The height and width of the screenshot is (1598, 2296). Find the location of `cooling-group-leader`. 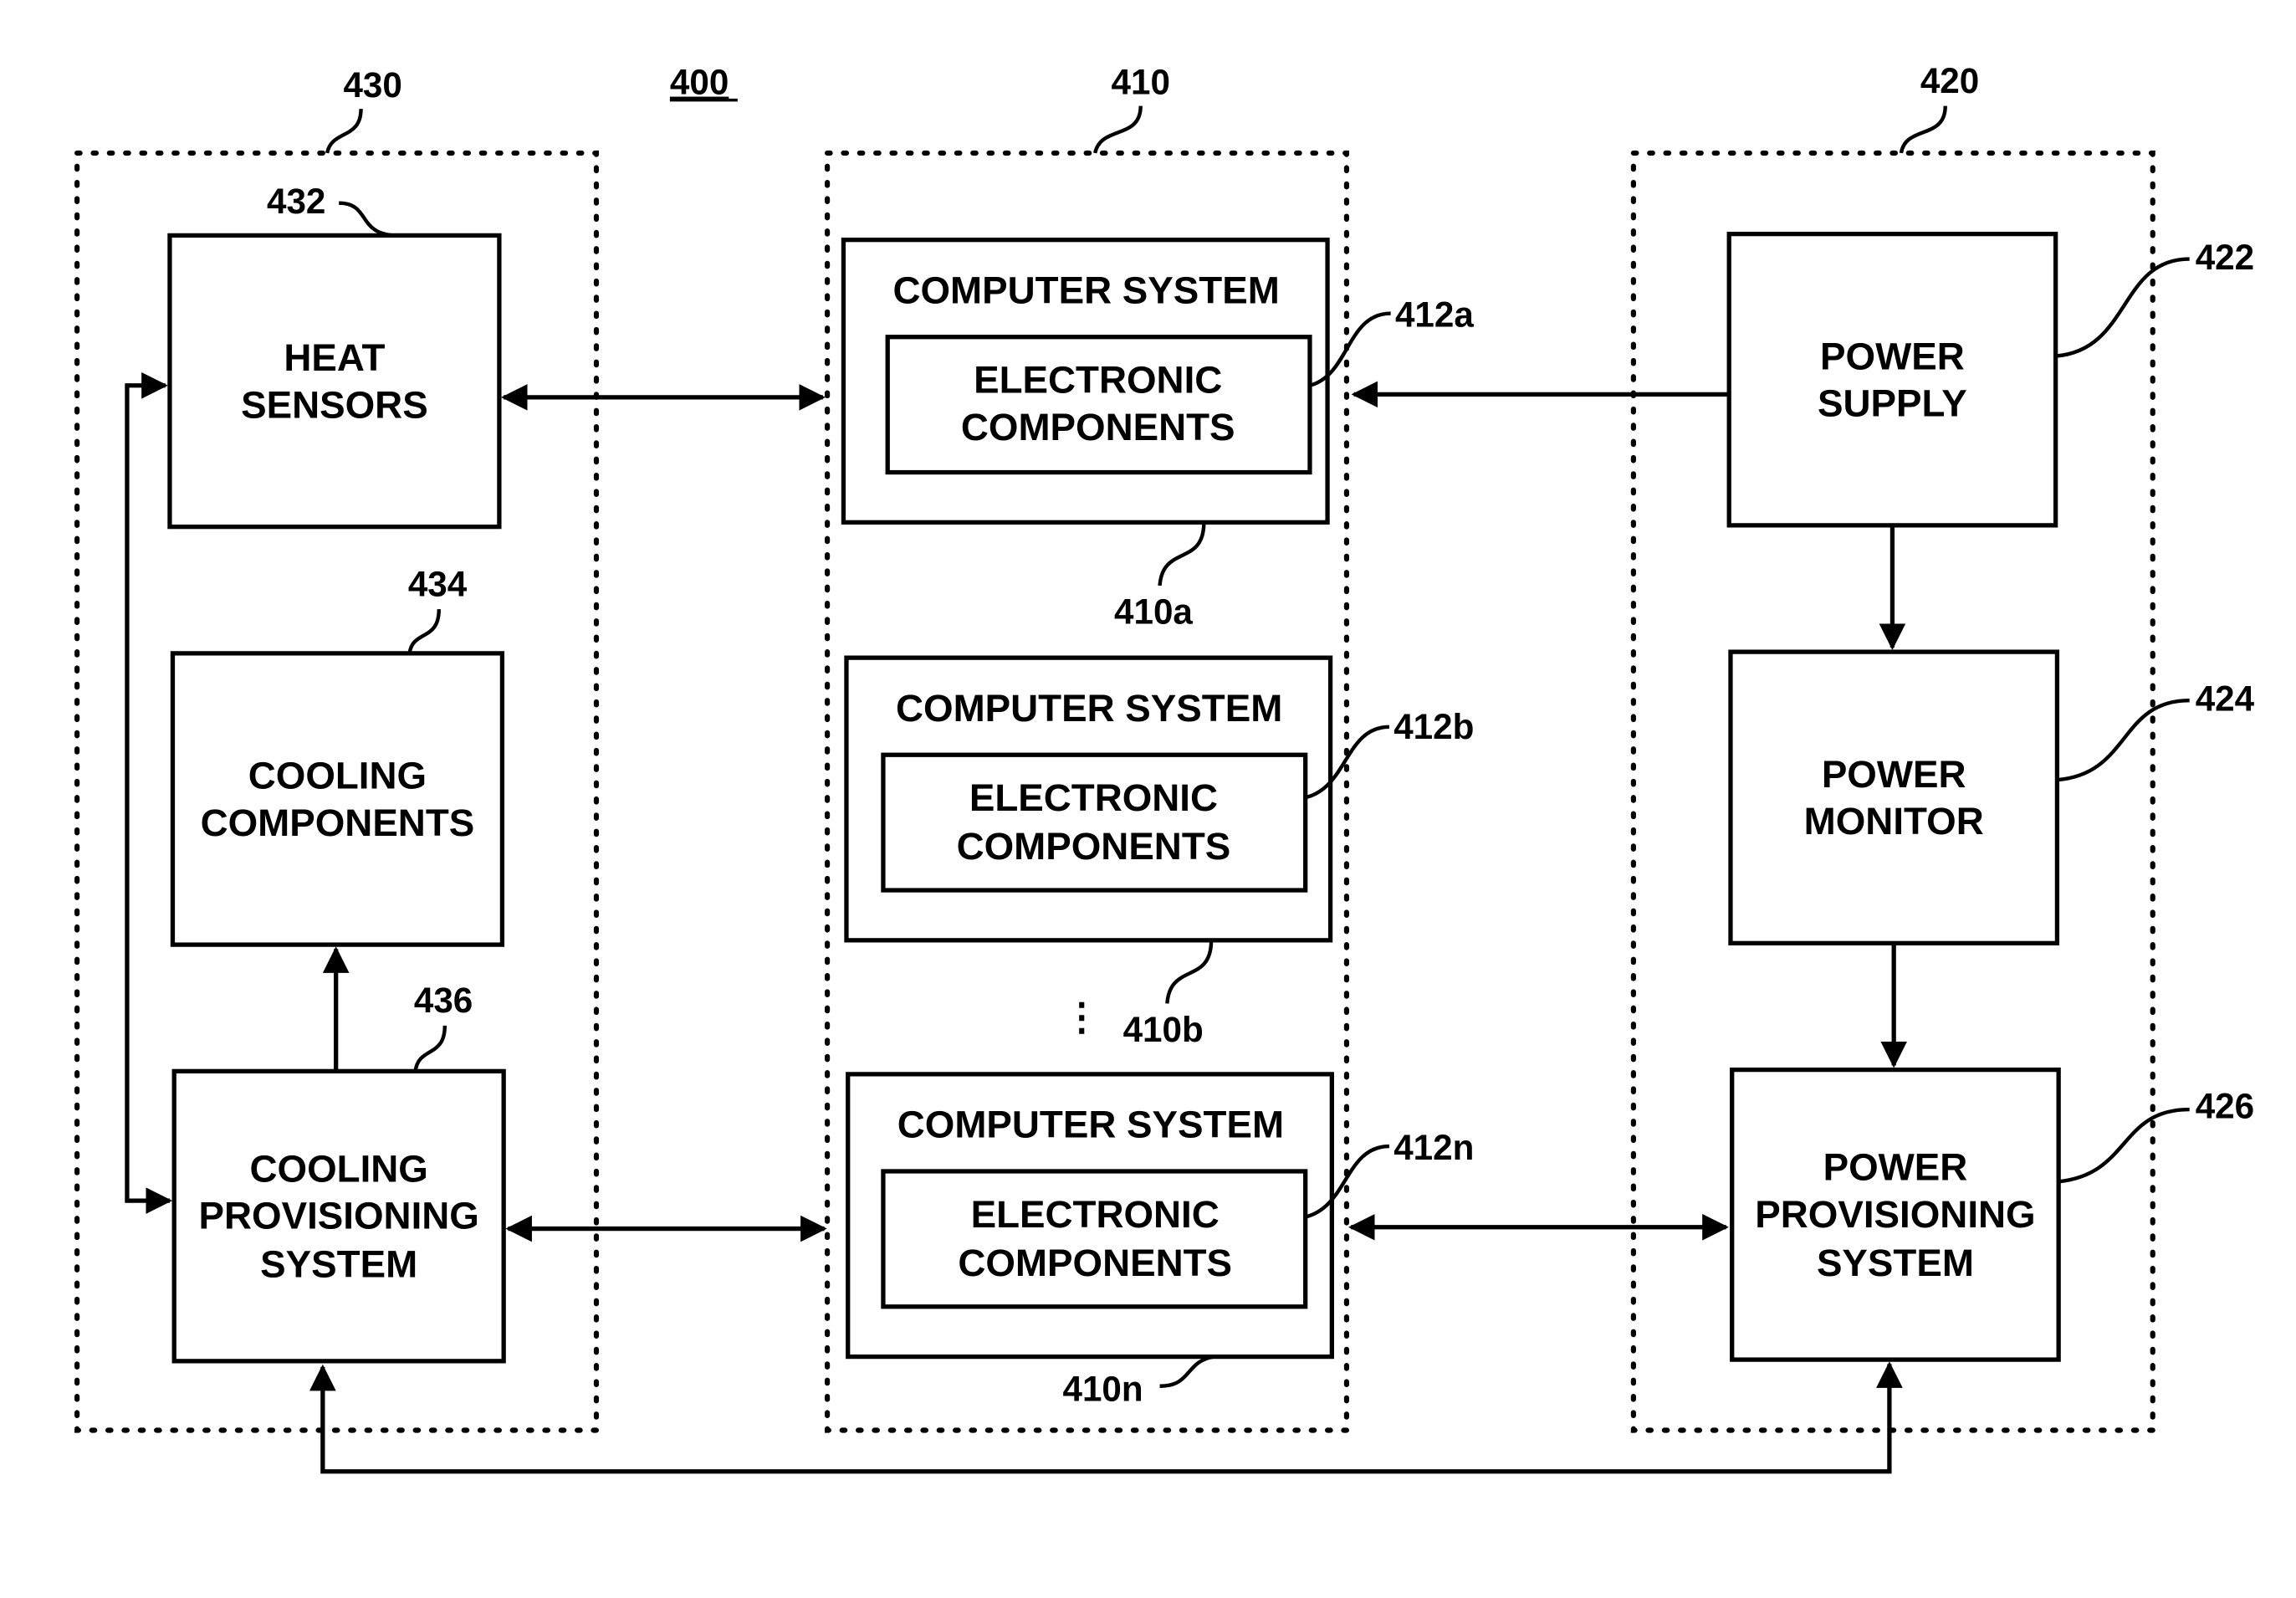

cooling-group-leader is located at coordinates (344, 131).